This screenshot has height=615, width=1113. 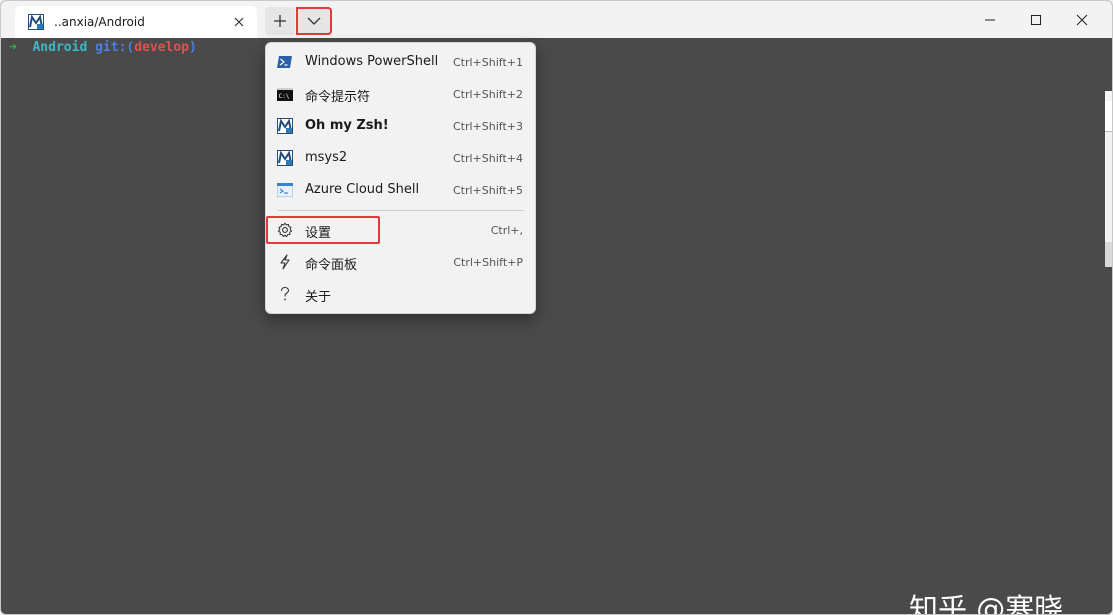 I want to click on minimize-button, so click(x=990, y=19).